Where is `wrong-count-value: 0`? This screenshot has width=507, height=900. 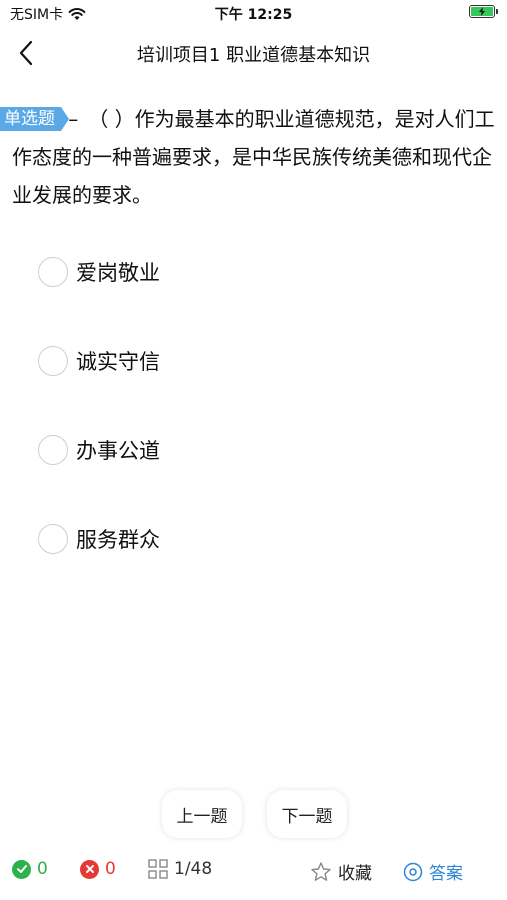
wrong-count-value: 0 is located at coordinates (110, 869).